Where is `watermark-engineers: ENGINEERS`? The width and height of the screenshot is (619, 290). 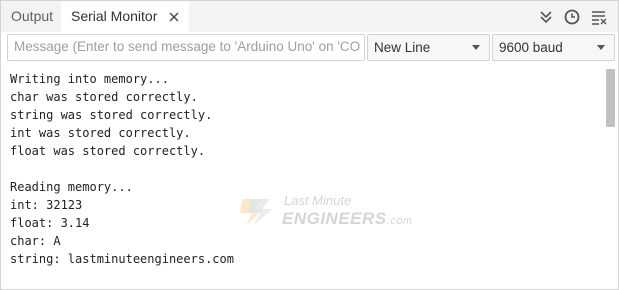 watermark-engineers: ENGINEERS is located at coordinates (334, 218).